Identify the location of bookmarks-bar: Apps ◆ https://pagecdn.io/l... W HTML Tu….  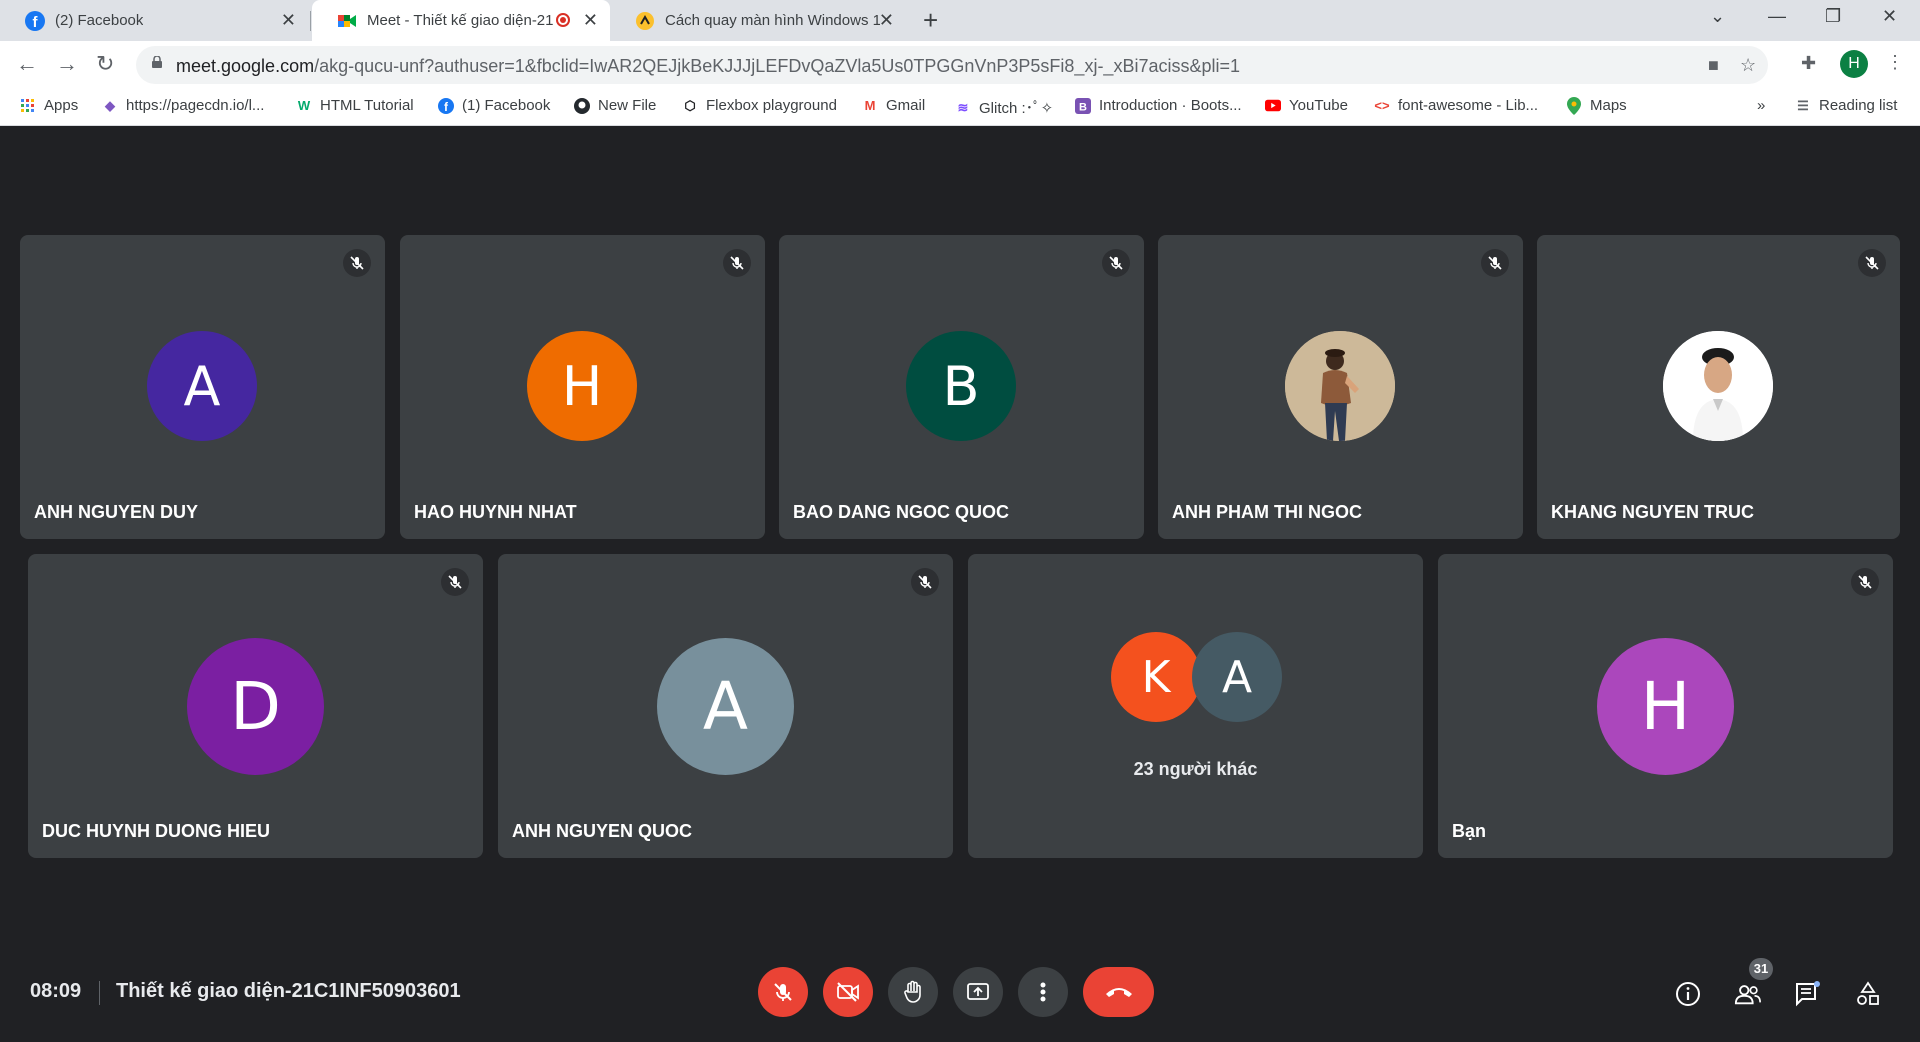
(960, 107).